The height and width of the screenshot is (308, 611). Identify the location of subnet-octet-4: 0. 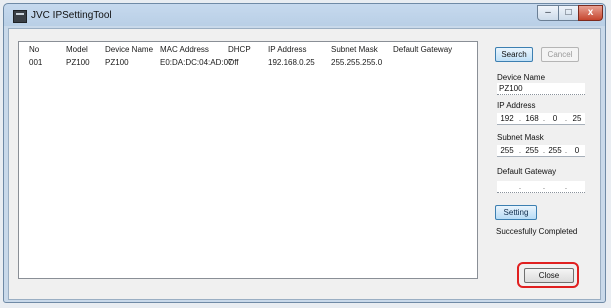
(577, 150).